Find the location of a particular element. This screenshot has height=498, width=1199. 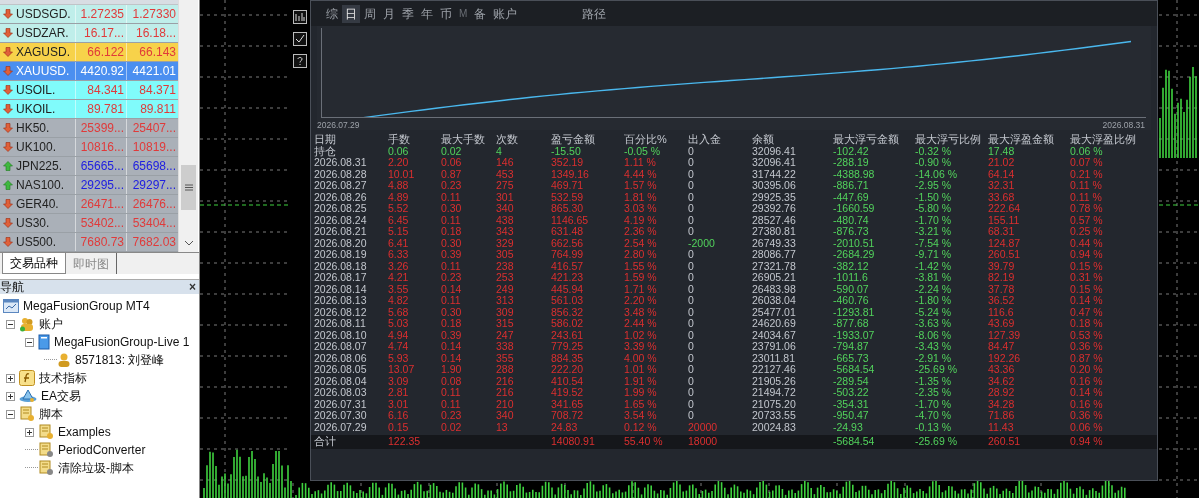

table-cell-text: 2.54 % is located at coordinates (641, 243).